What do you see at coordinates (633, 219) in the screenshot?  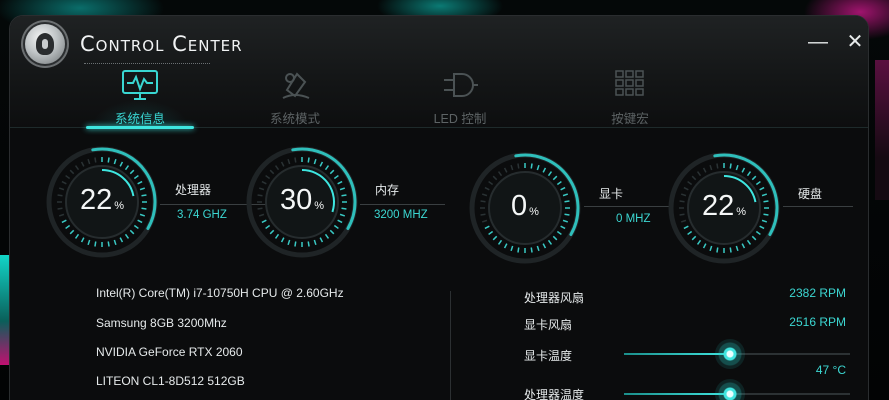 I see `gpu-frequency: 0 MHZ` at bounding box center [633, 219].